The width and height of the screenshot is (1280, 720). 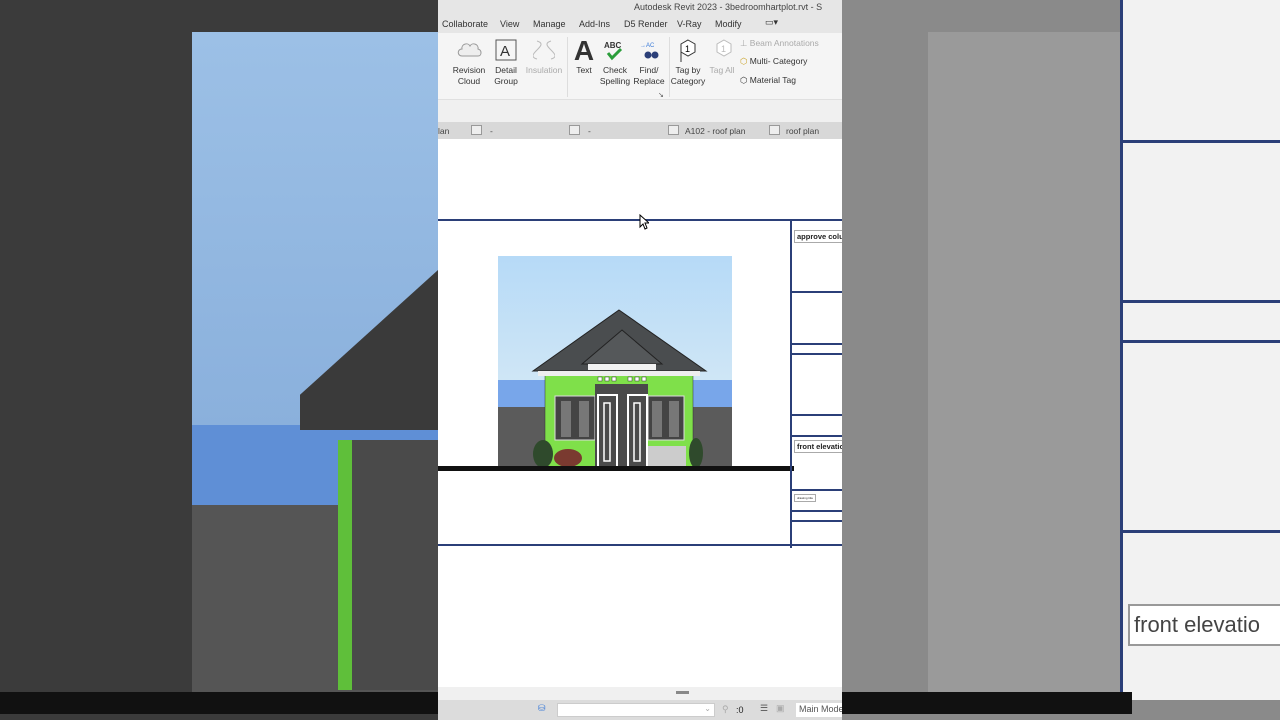 I want to click on detail-group-button: A Detail Group, so click(x=506, y=61).